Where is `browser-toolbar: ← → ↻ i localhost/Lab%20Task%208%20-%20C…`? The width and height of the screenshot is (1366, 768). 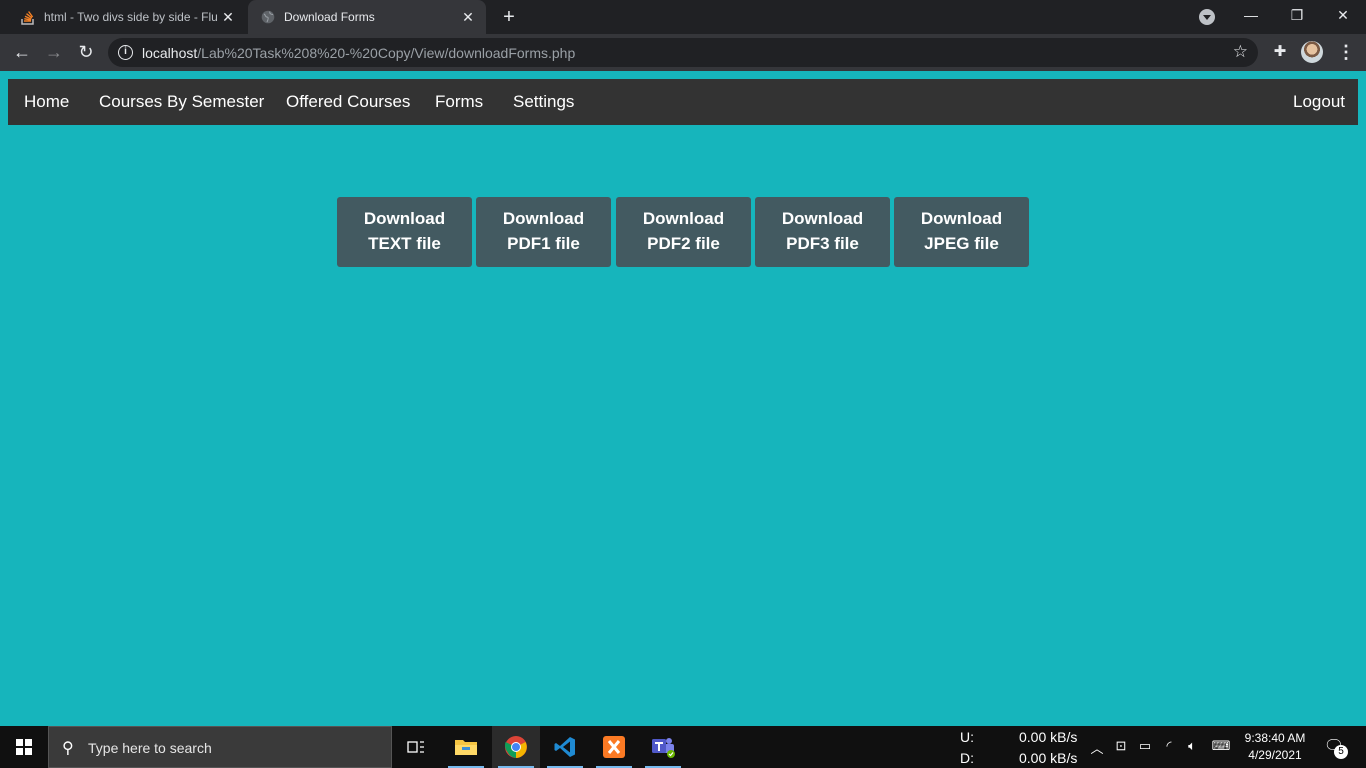 browser-toolbar: ← → ↻ i localhost/Lab%20Task%208%20-%20C… is located at coordinates (683, 52).